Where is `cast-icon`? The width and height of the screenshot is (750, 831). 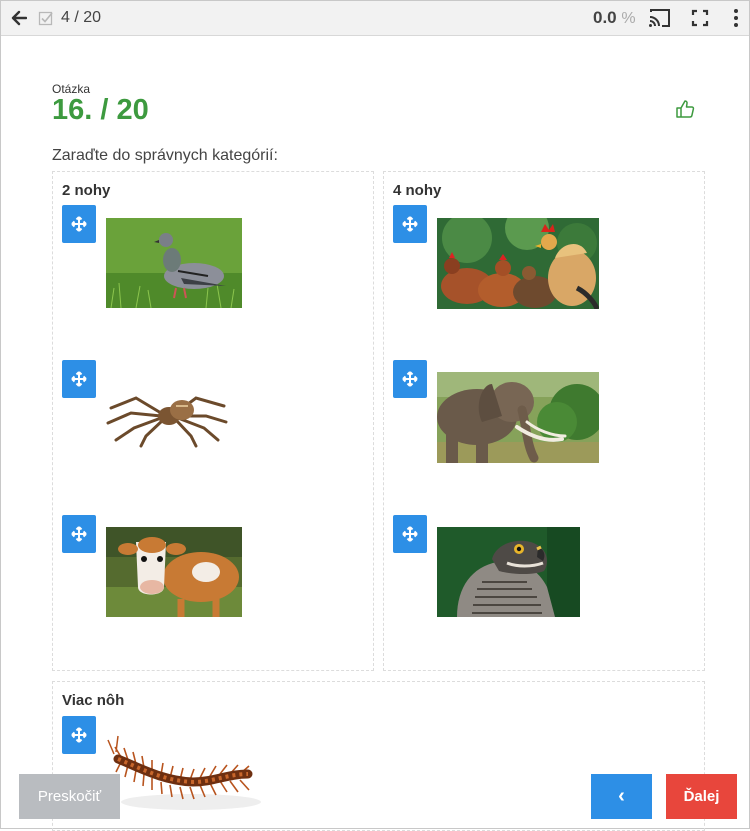 cast-icon is located at coordinates (660, 18).